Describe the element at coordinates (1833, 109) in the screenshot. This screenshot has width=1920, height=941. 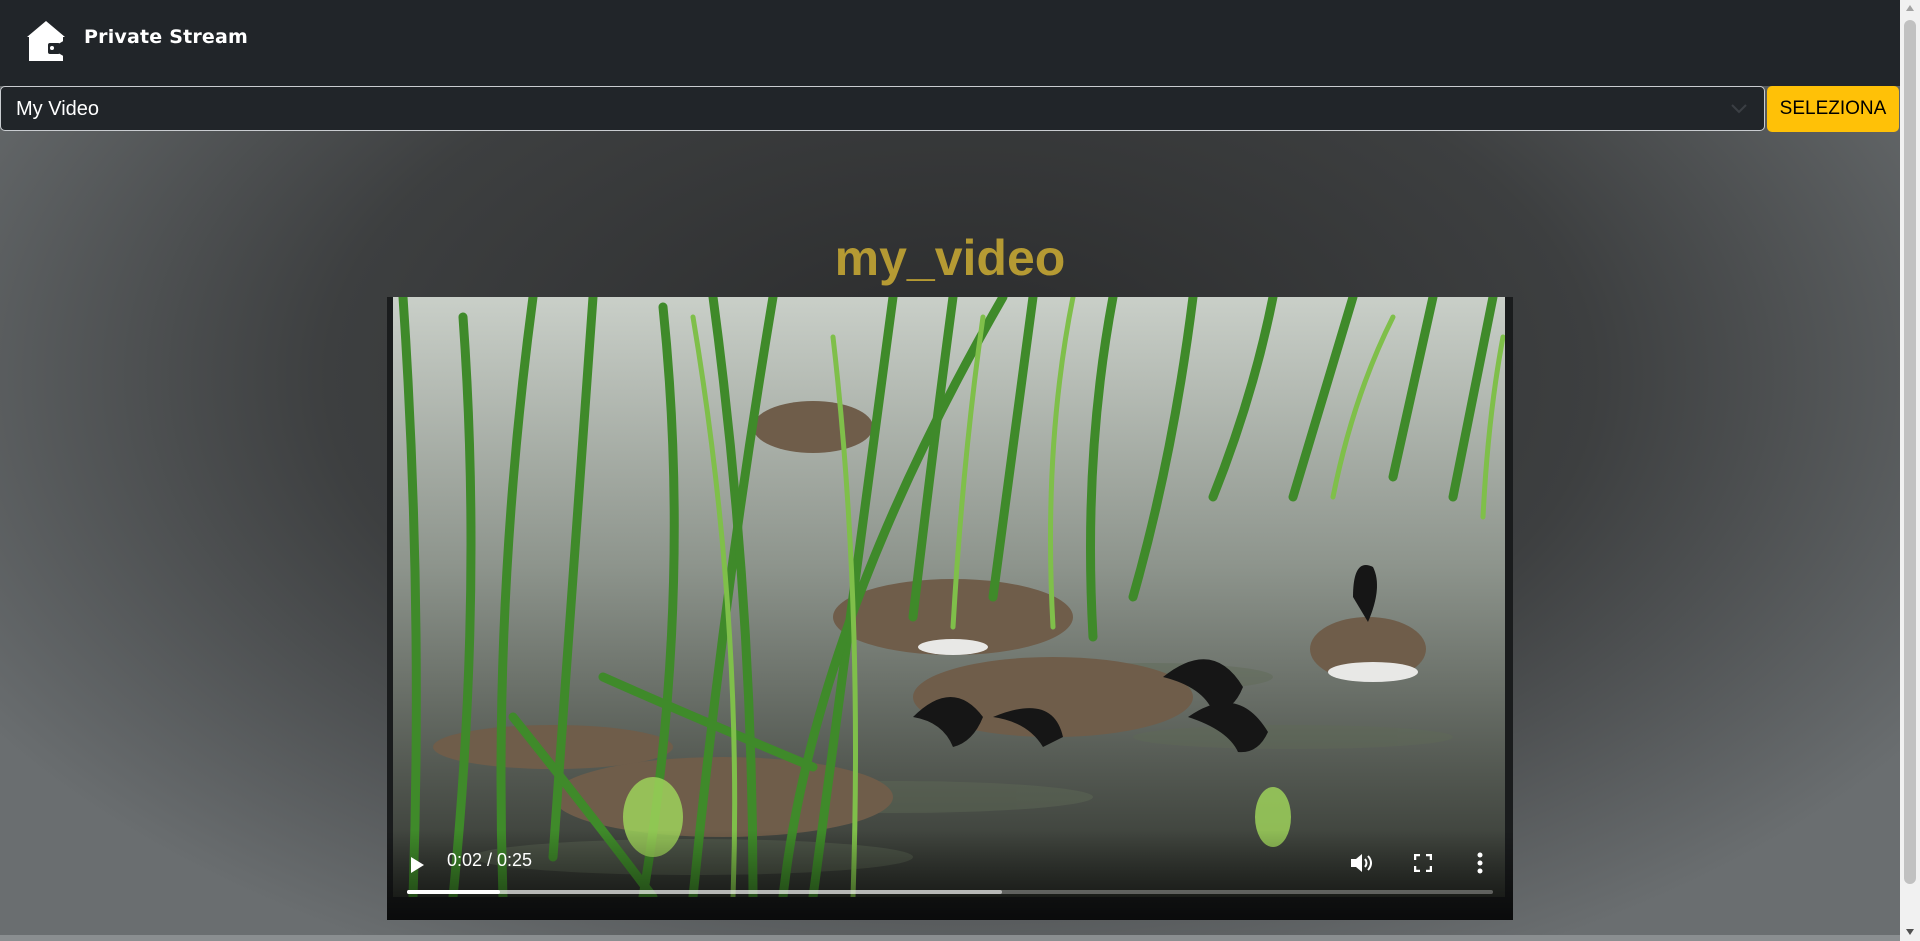
I see `select-button: SELEZIONA` at that location.